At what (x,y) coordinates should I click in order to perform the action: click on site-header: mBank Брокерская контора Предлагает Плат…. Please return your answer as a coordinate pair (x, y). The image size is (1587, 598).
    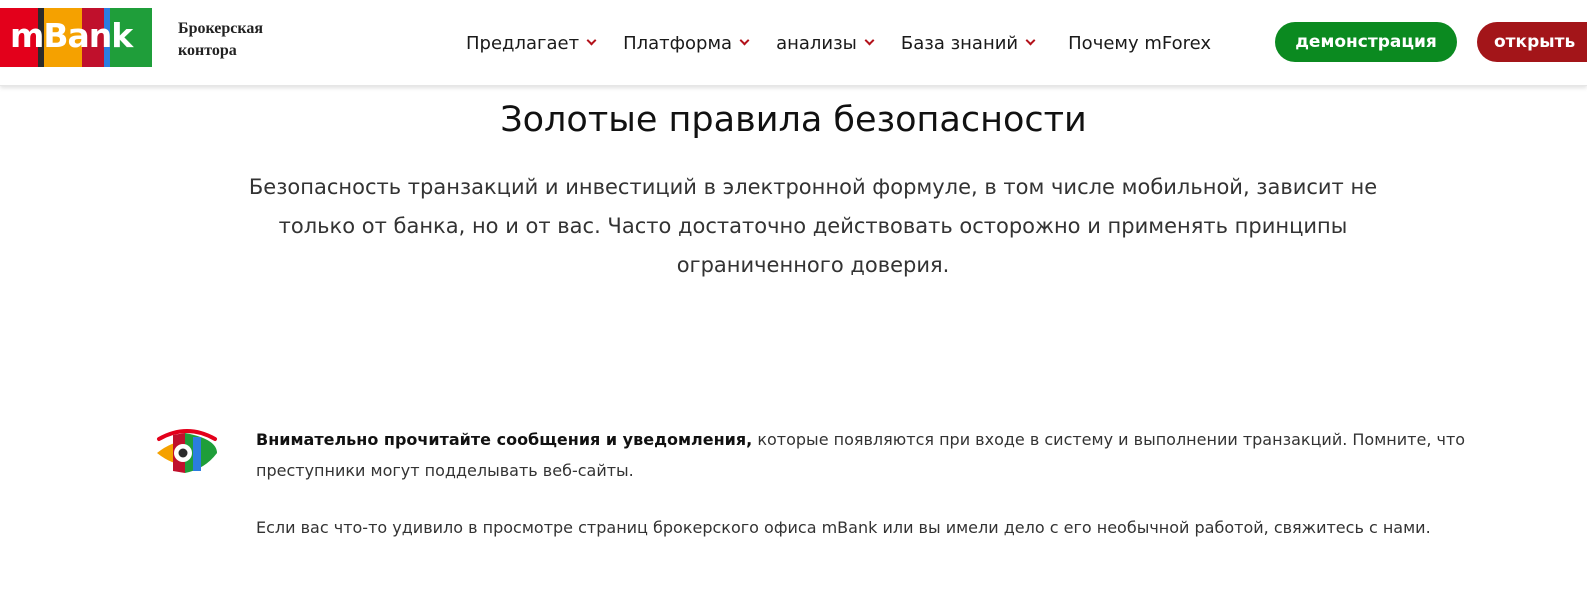
    Looking at the image, I should click on (793, 43).